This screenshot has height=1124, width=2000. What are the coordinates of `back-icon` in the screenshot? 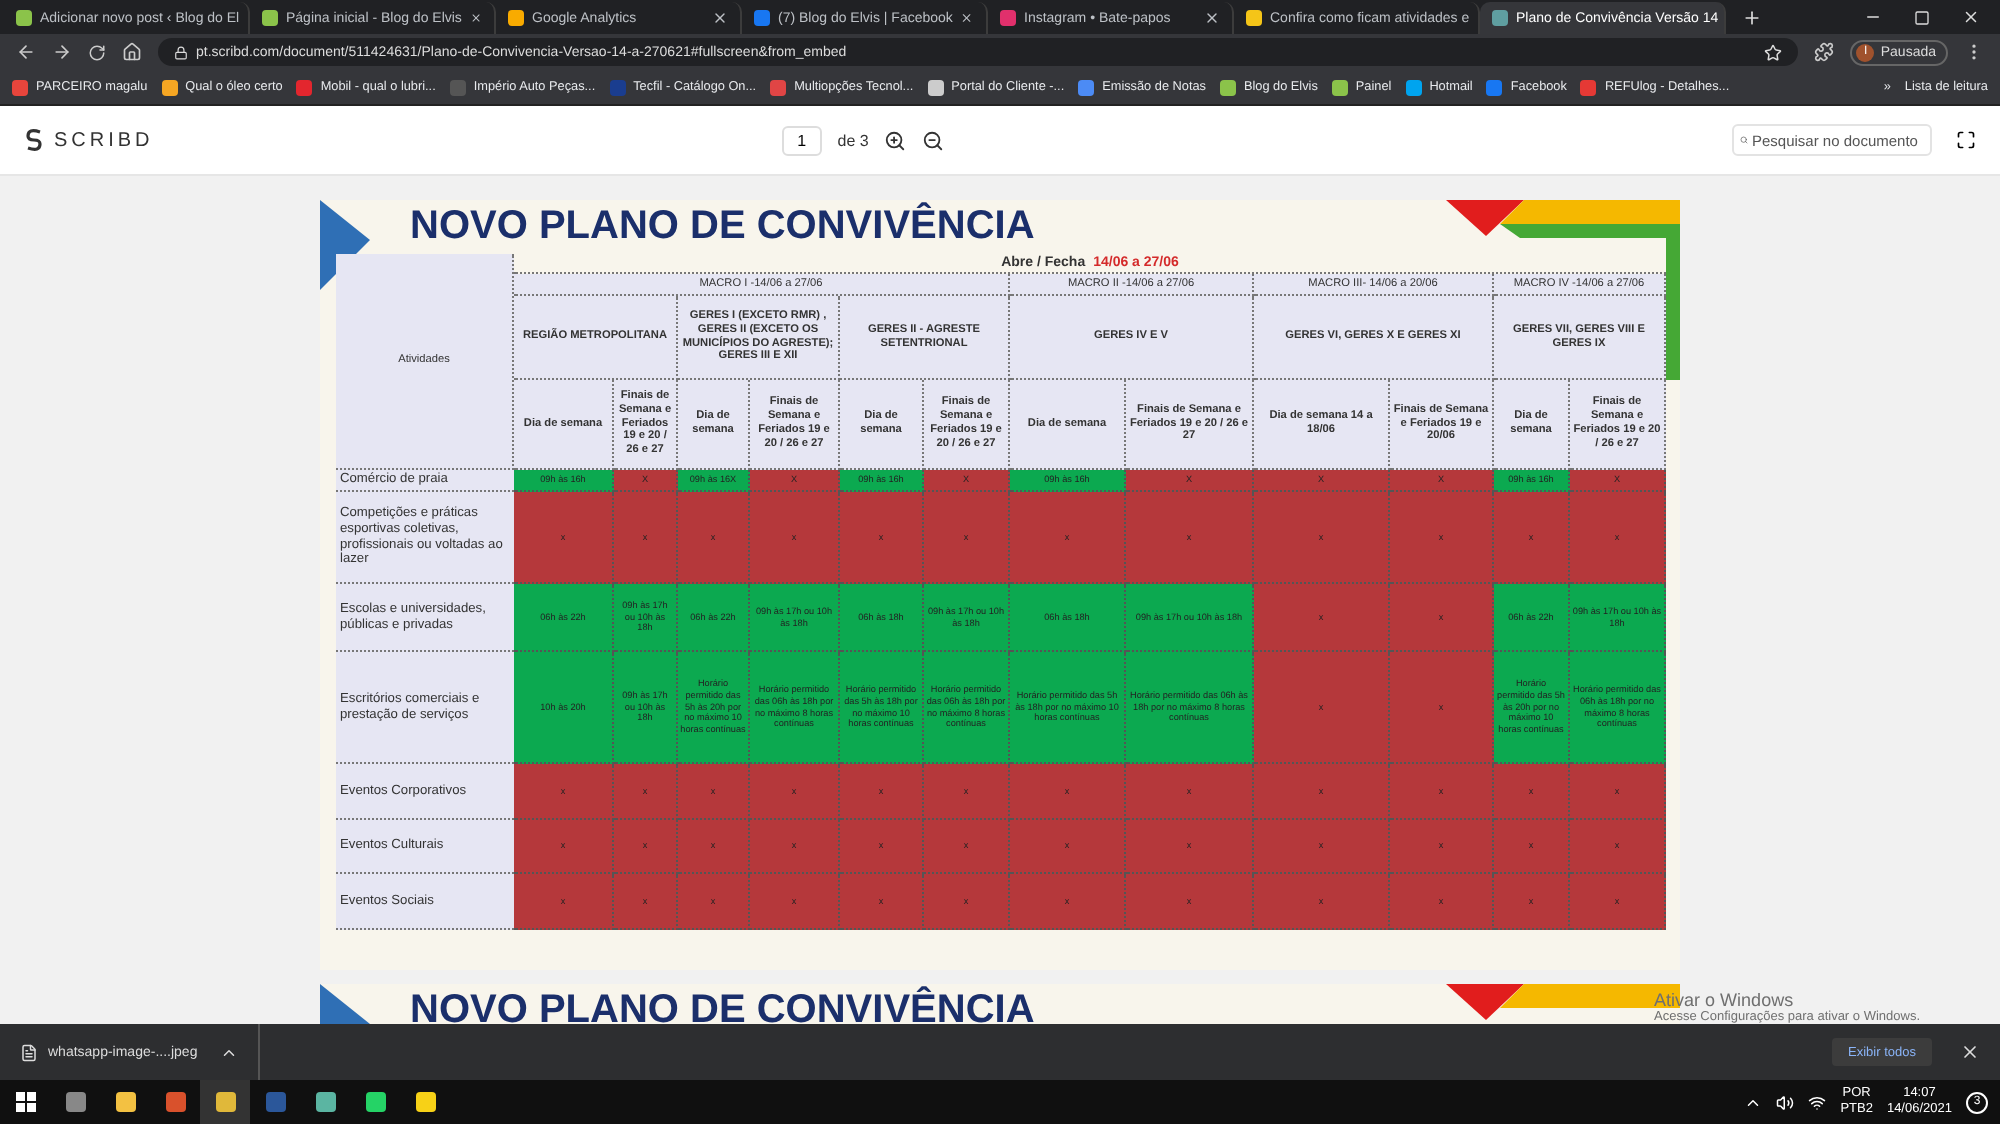 It's located at (26, 52).